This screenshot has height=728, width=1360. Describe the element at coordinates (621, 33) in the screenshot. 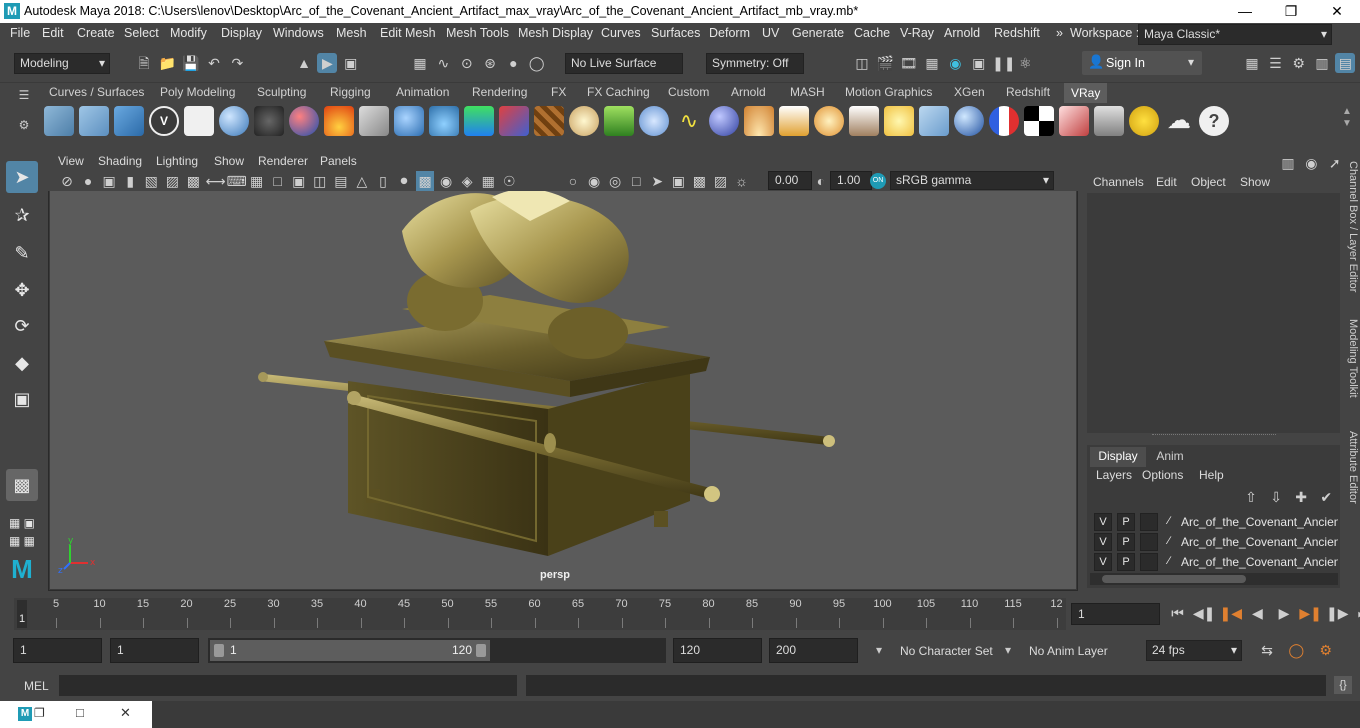

I see `menu-curves: Curves` at that location.